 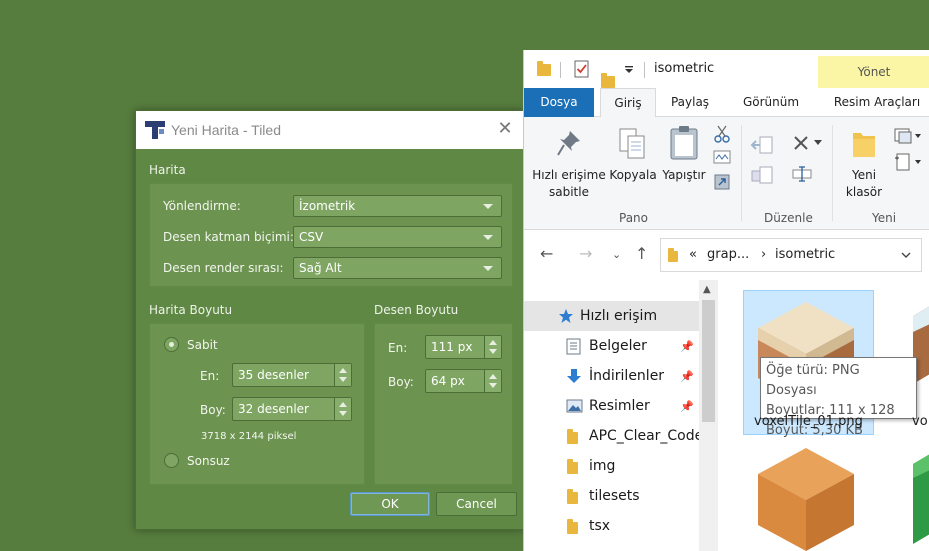 I want to click on tab-home: Giriş, so click(x=628, y=103).